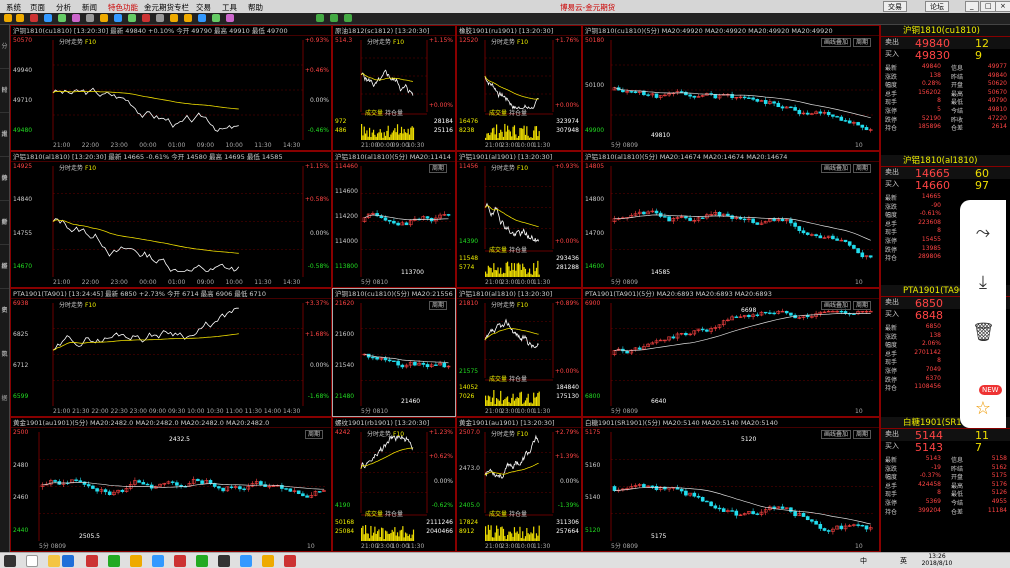 The image size is (1010, 568). I want to click on share-icon: ⤳, so click(983, 233).